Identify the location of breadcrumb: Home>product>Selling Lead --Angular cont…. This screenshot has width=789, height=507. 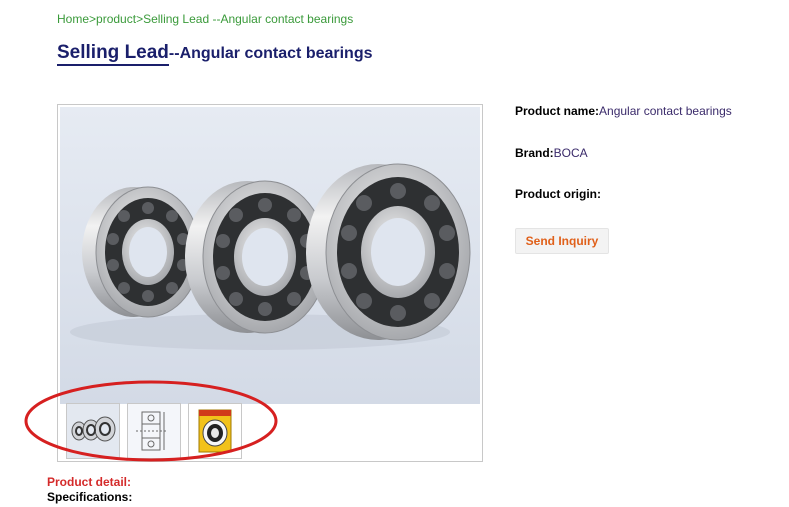
(205, 19).